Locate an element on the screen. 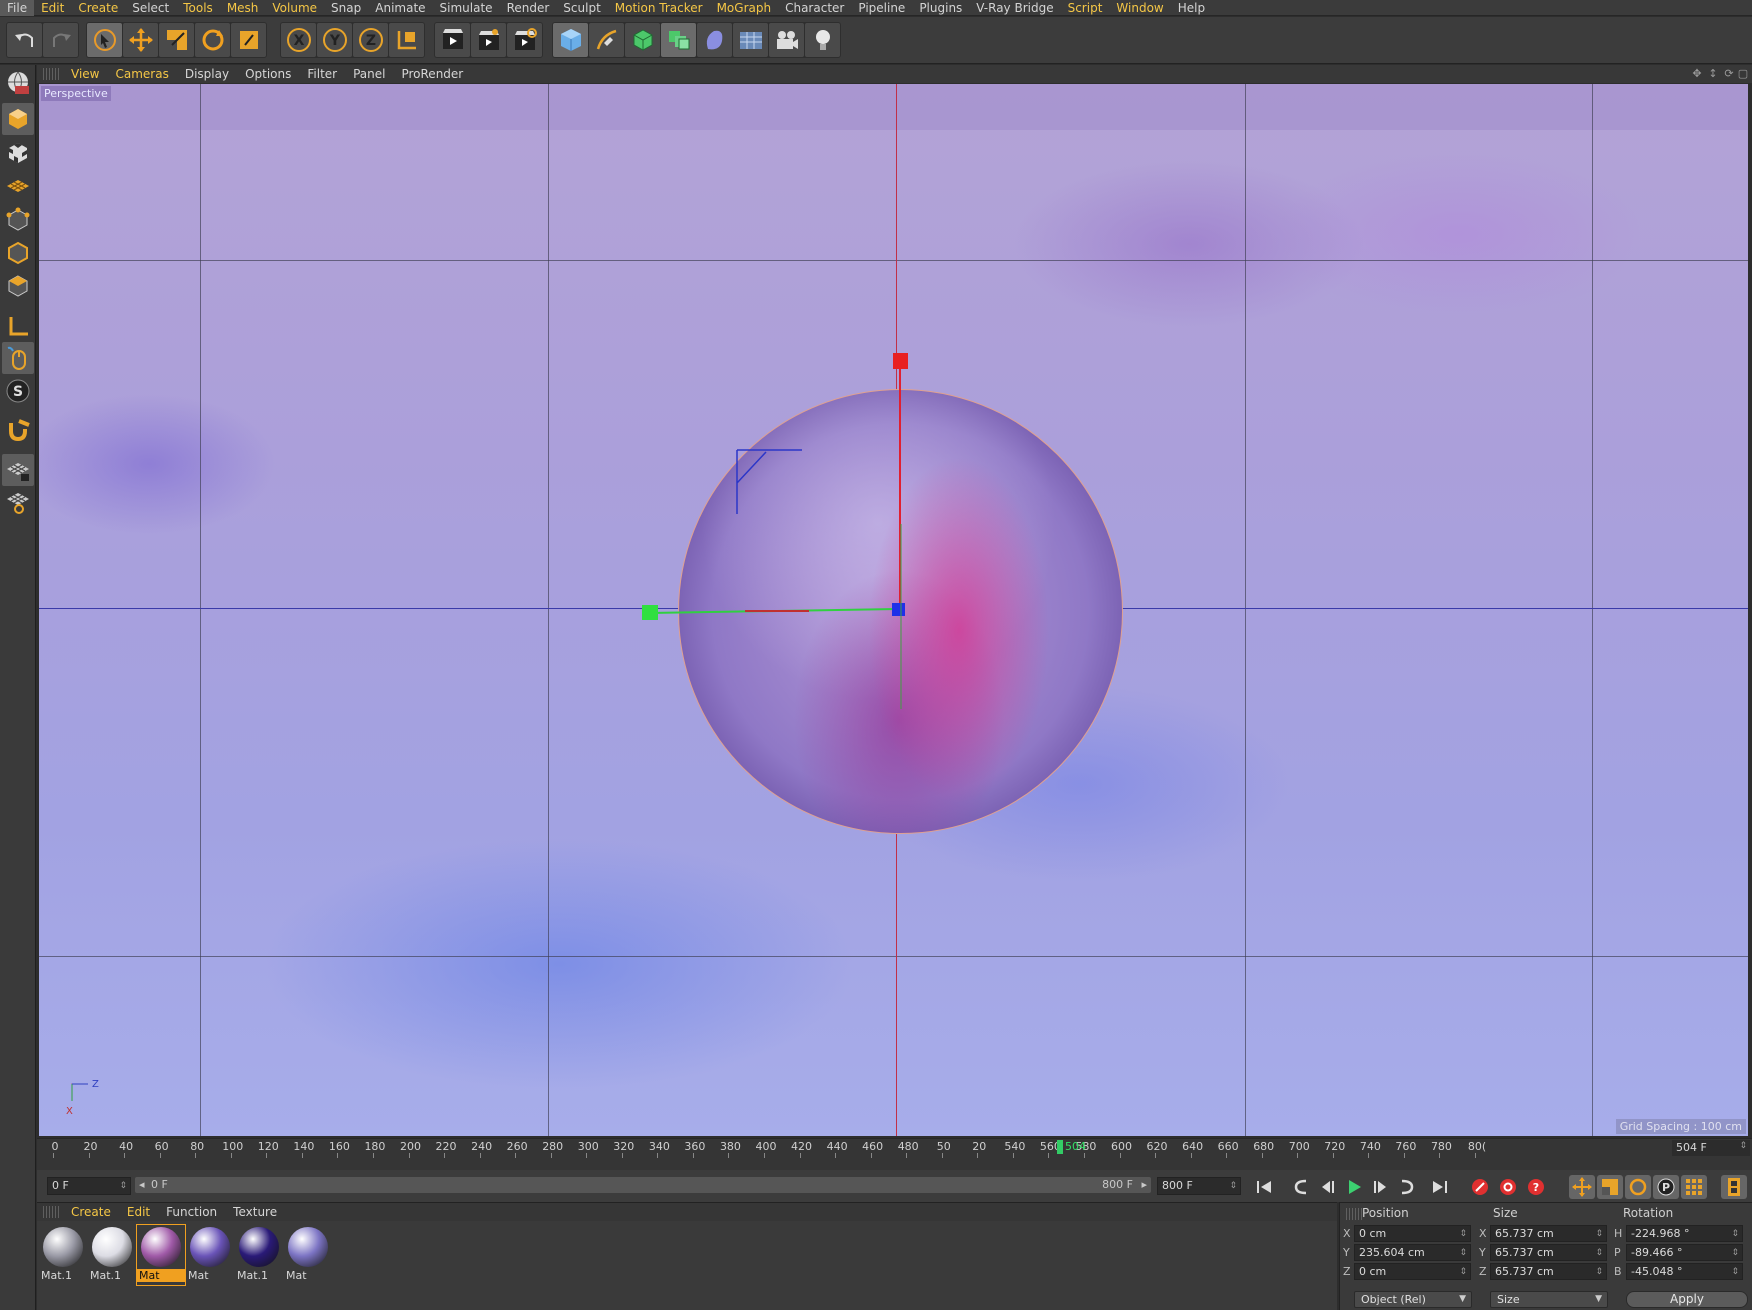 This screenshot has width=1752, height=1310. viewport-menu-options: Options is located at coordinates (268, 74).